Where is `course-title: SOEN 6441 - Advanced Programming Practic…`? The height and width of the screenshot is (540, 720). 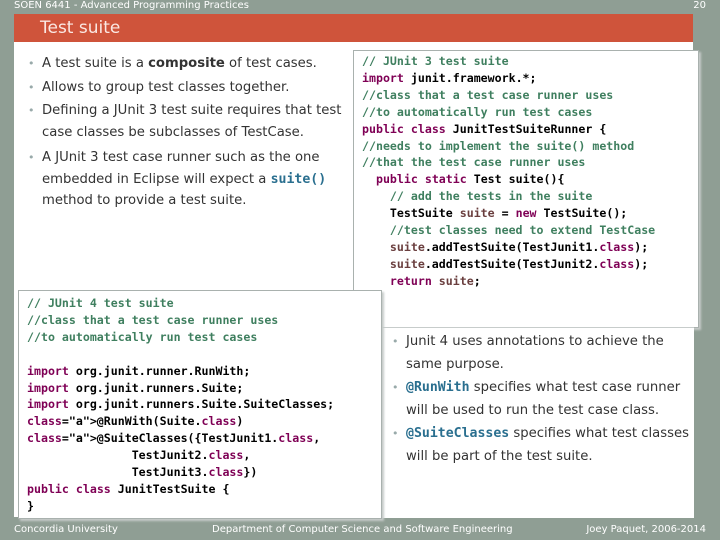
course-title: SOEN 6441 - Advanced Programming Practic… is located at coordinates (131, 5).